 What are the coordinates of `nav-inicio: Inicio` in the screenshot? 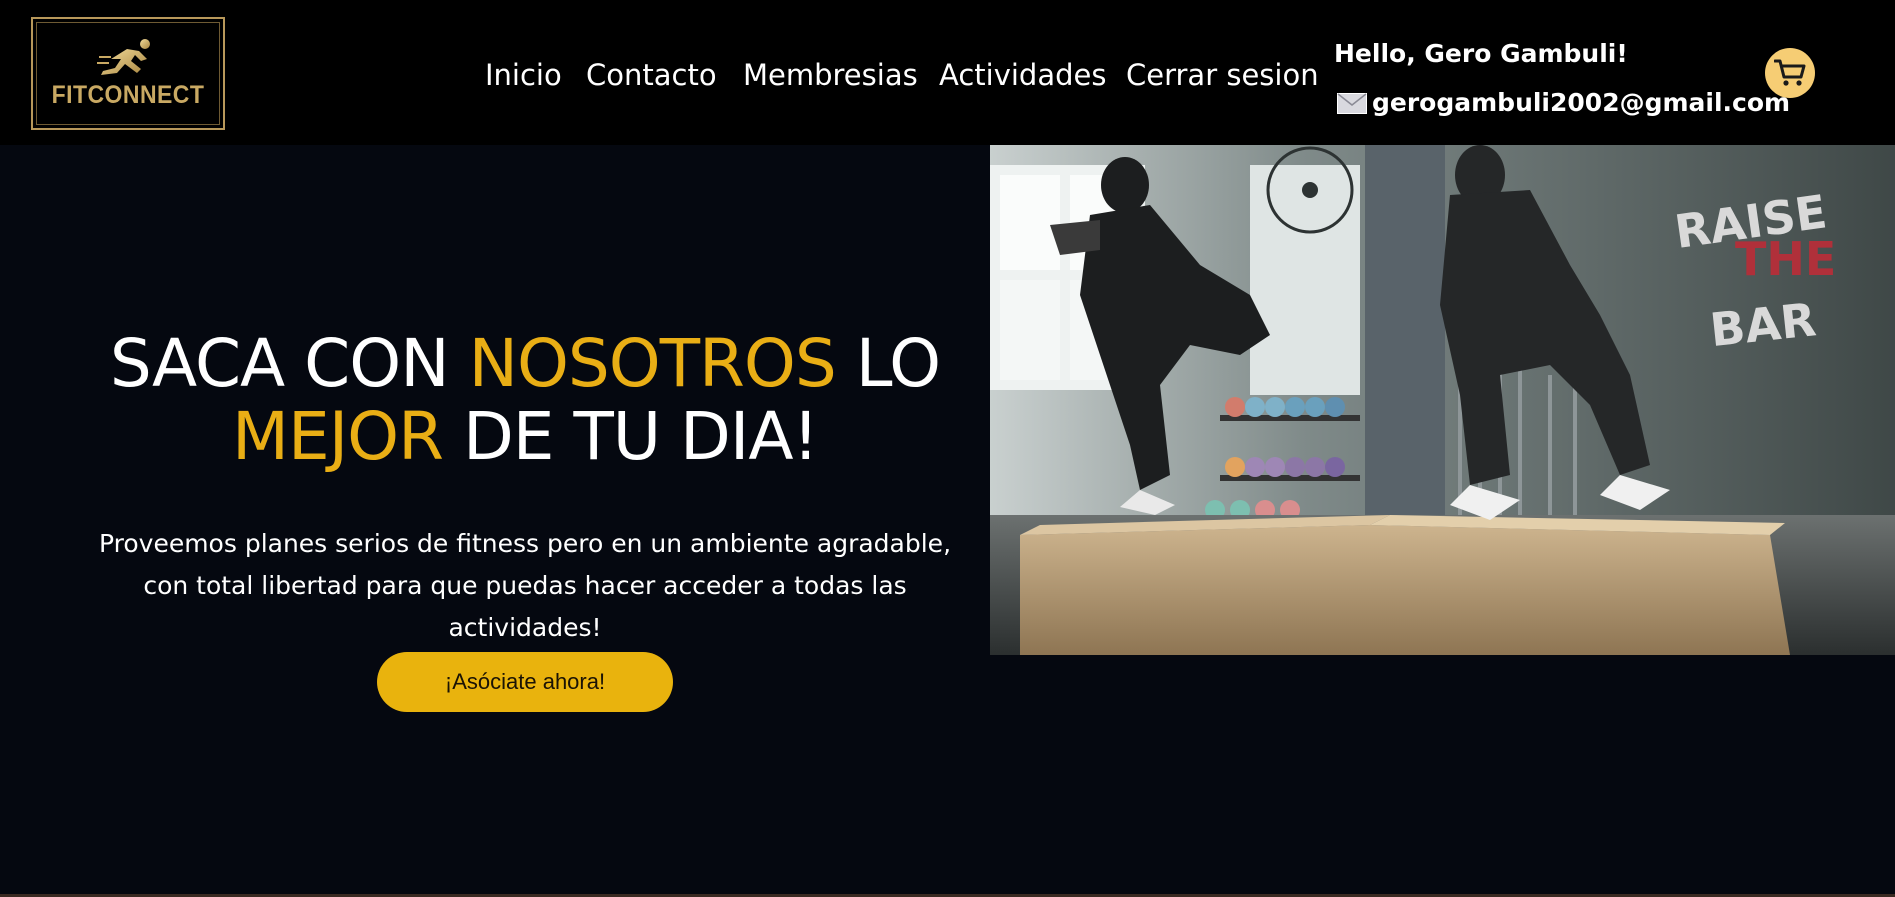 It's located at (523, 75).